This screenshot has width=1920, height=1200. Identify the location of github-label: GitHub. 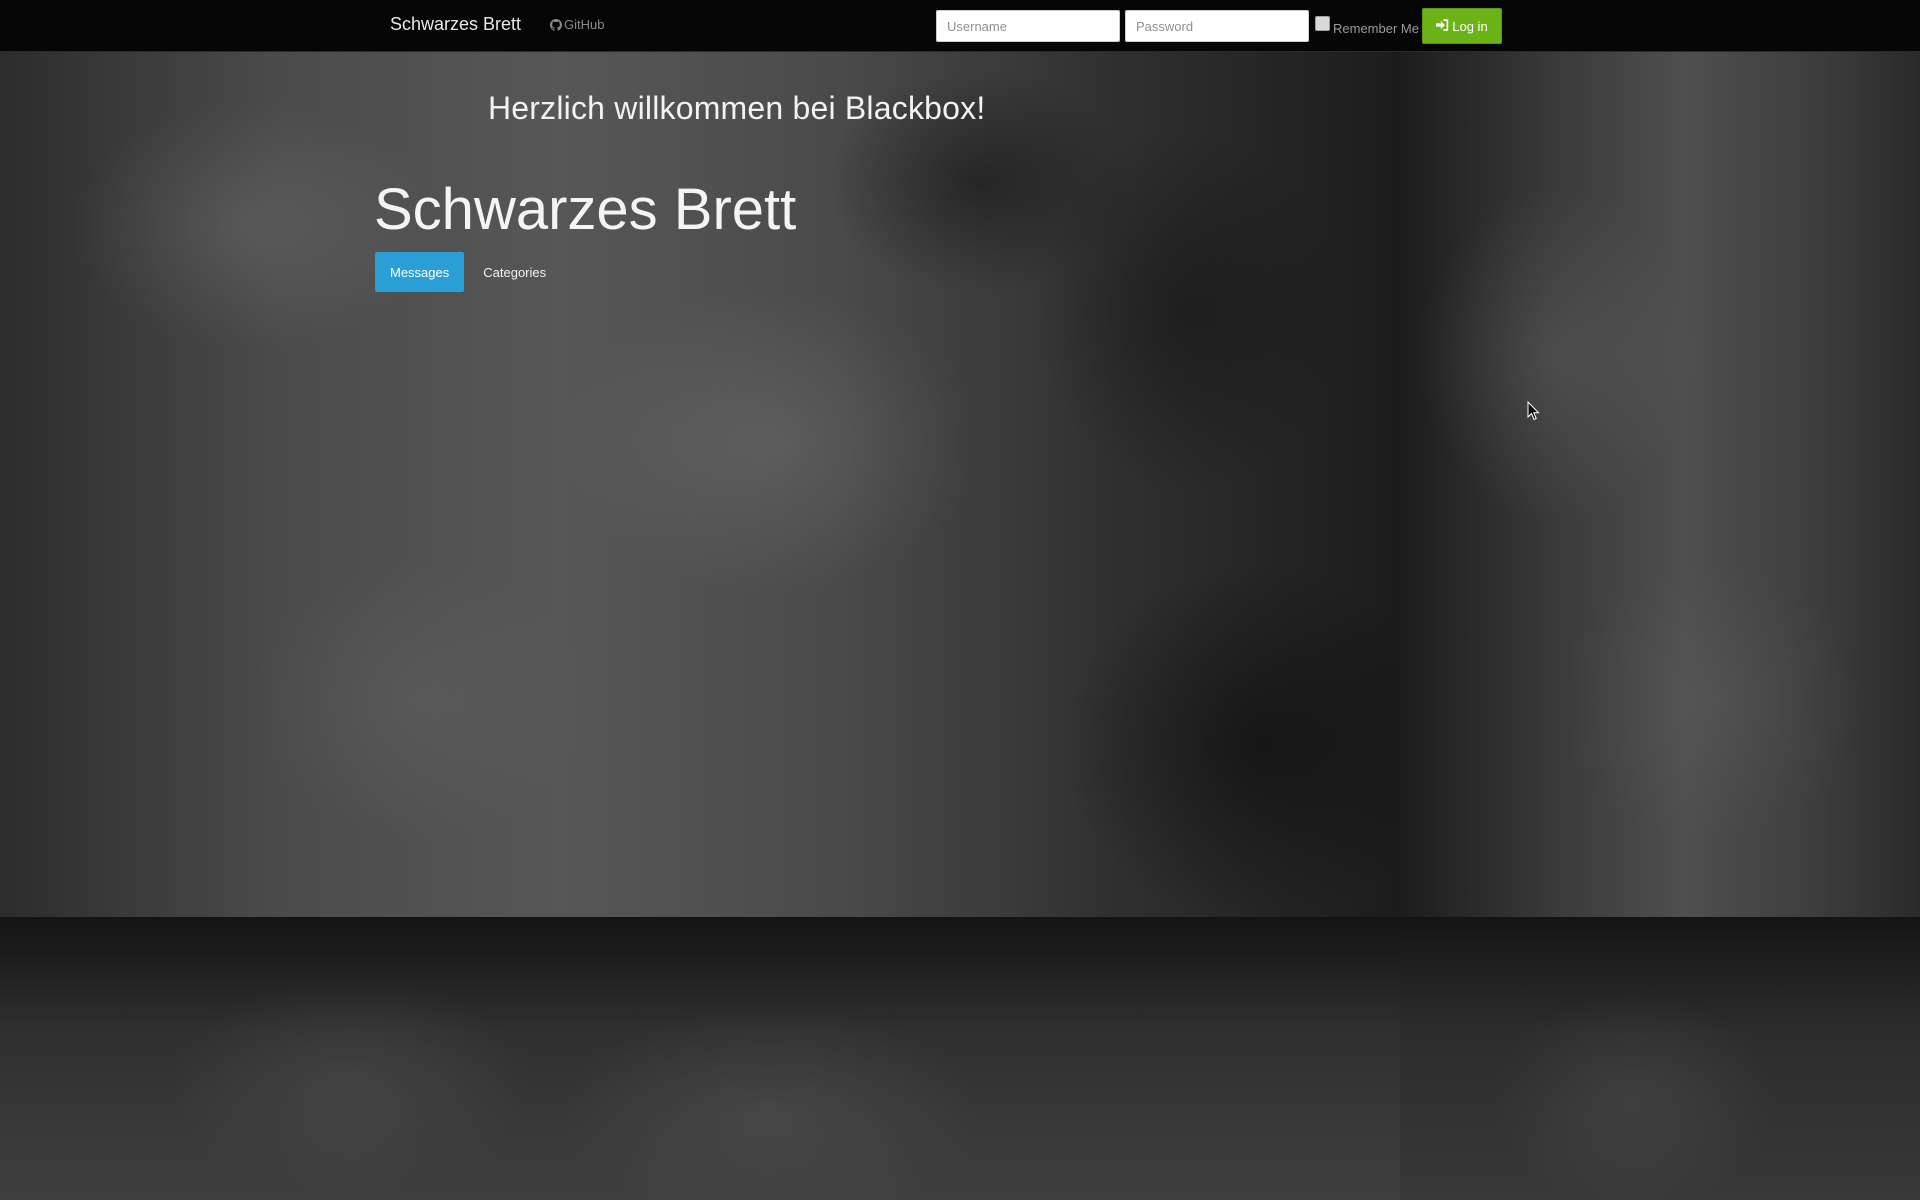
(584, 24).